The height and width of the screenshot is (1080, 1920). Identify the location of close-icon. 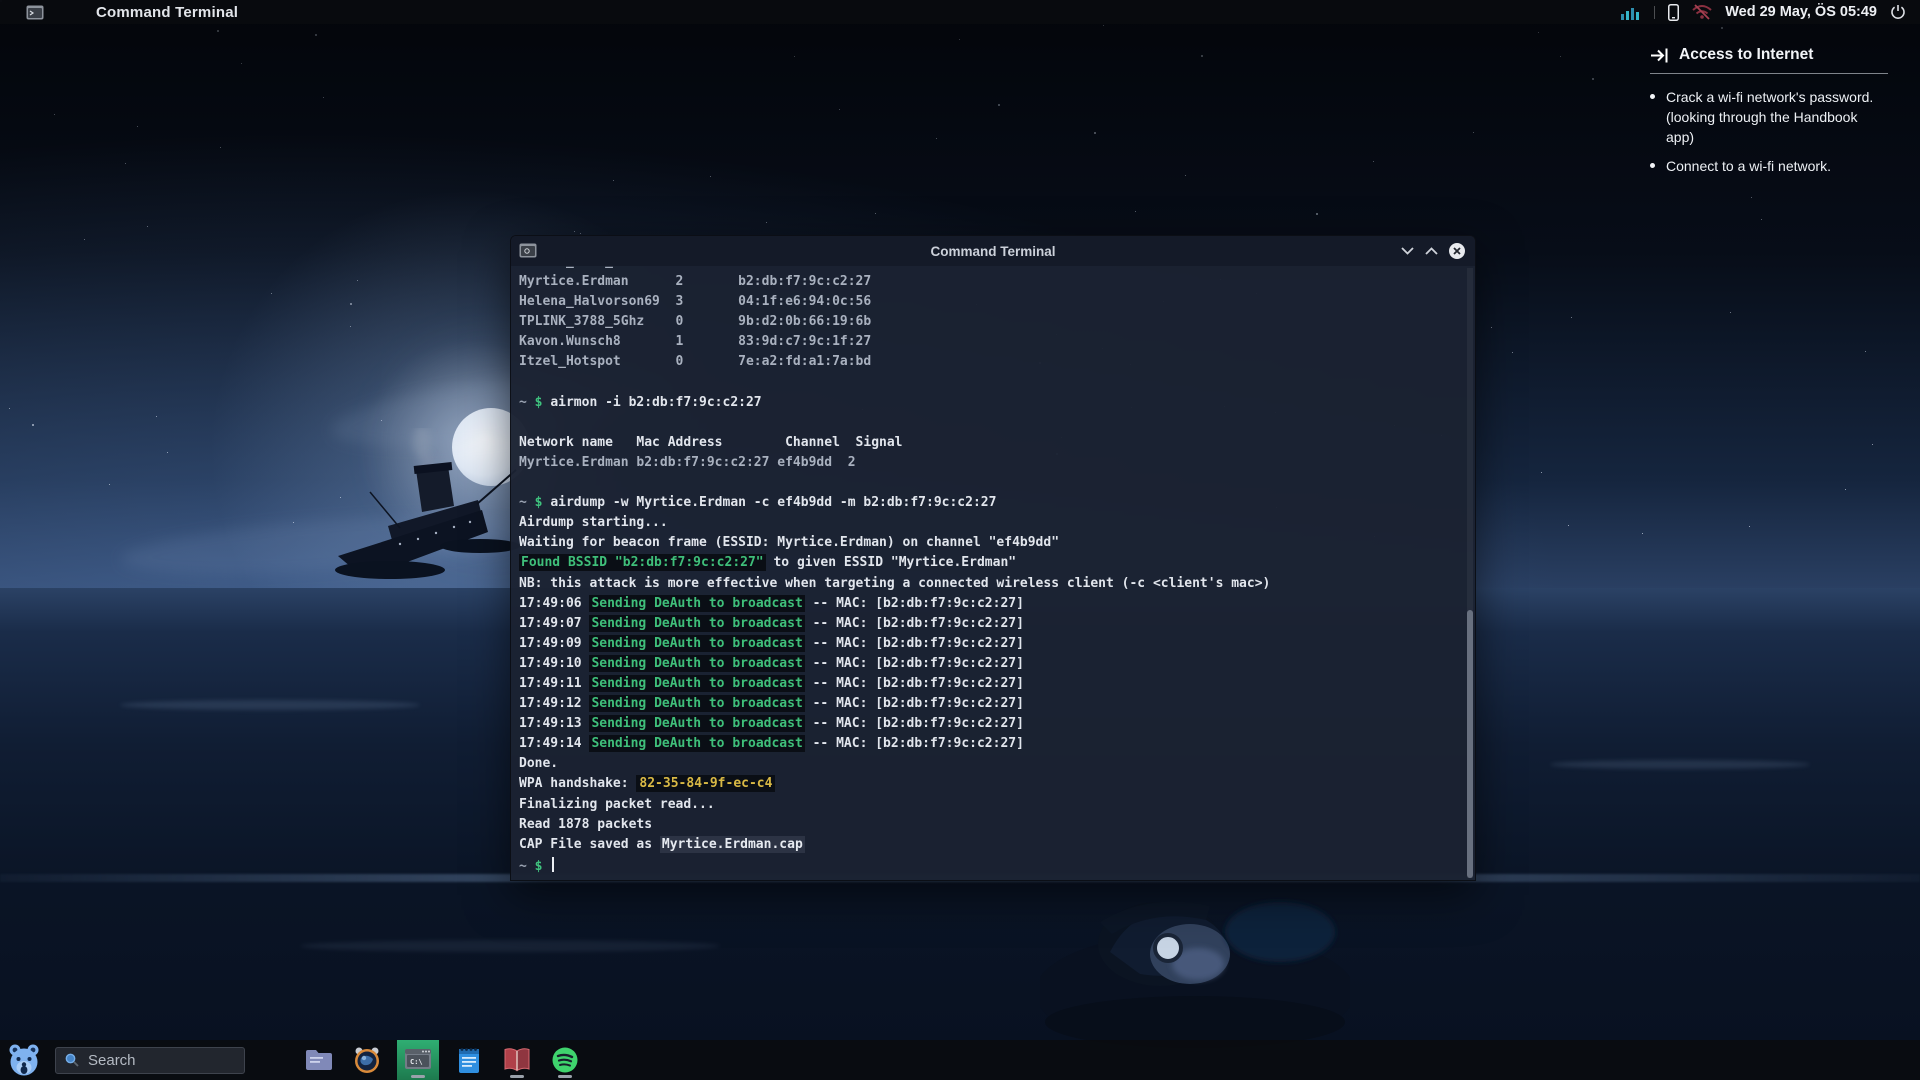
(1457, 251).